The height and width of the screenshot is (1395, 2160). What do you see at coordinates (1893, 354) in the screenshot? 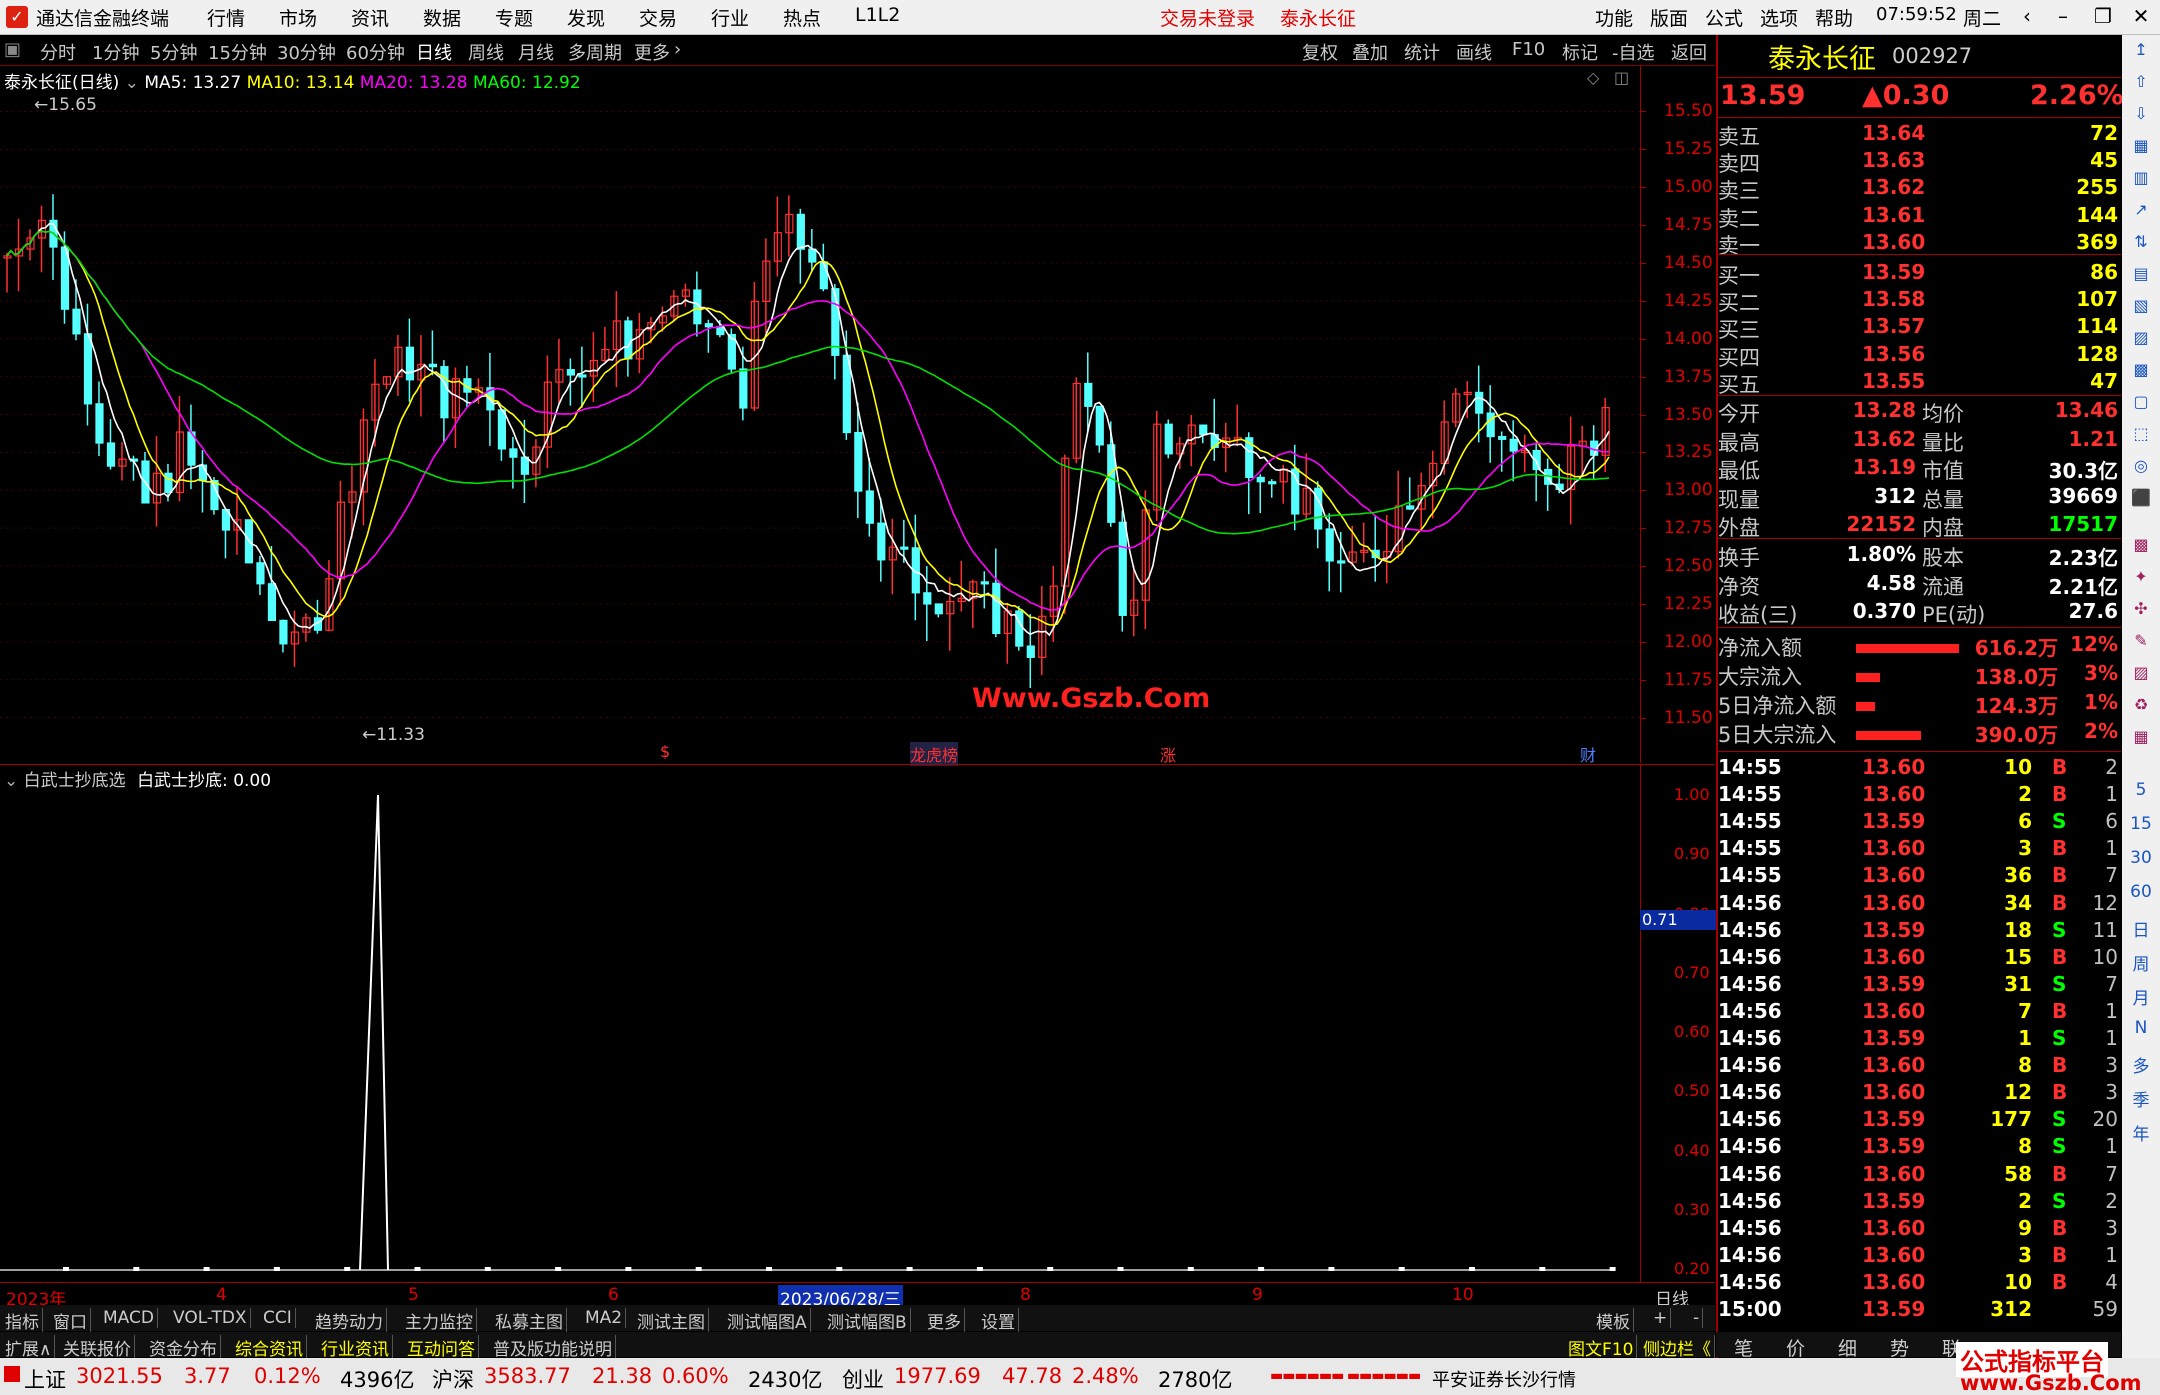
I see `orderbook-price: 13.56` at bounding box center [1893, 354].